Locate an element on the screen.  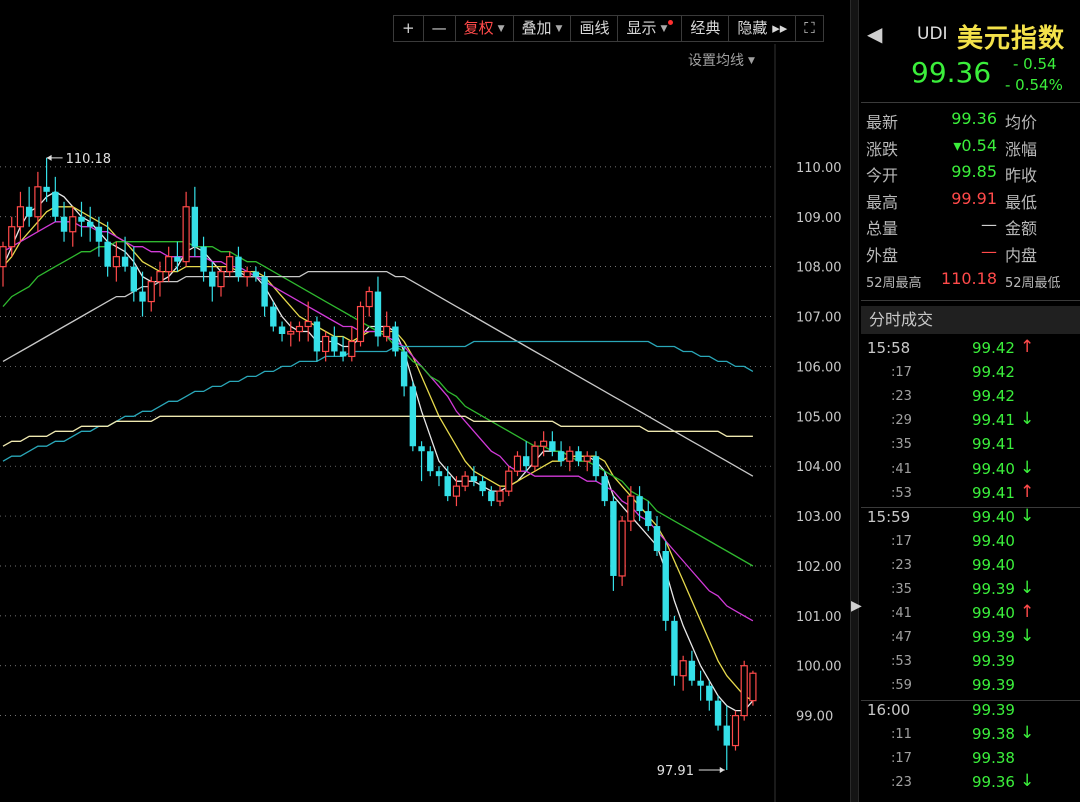
trade-price: 99.38 is located at coordinates (993, 733).